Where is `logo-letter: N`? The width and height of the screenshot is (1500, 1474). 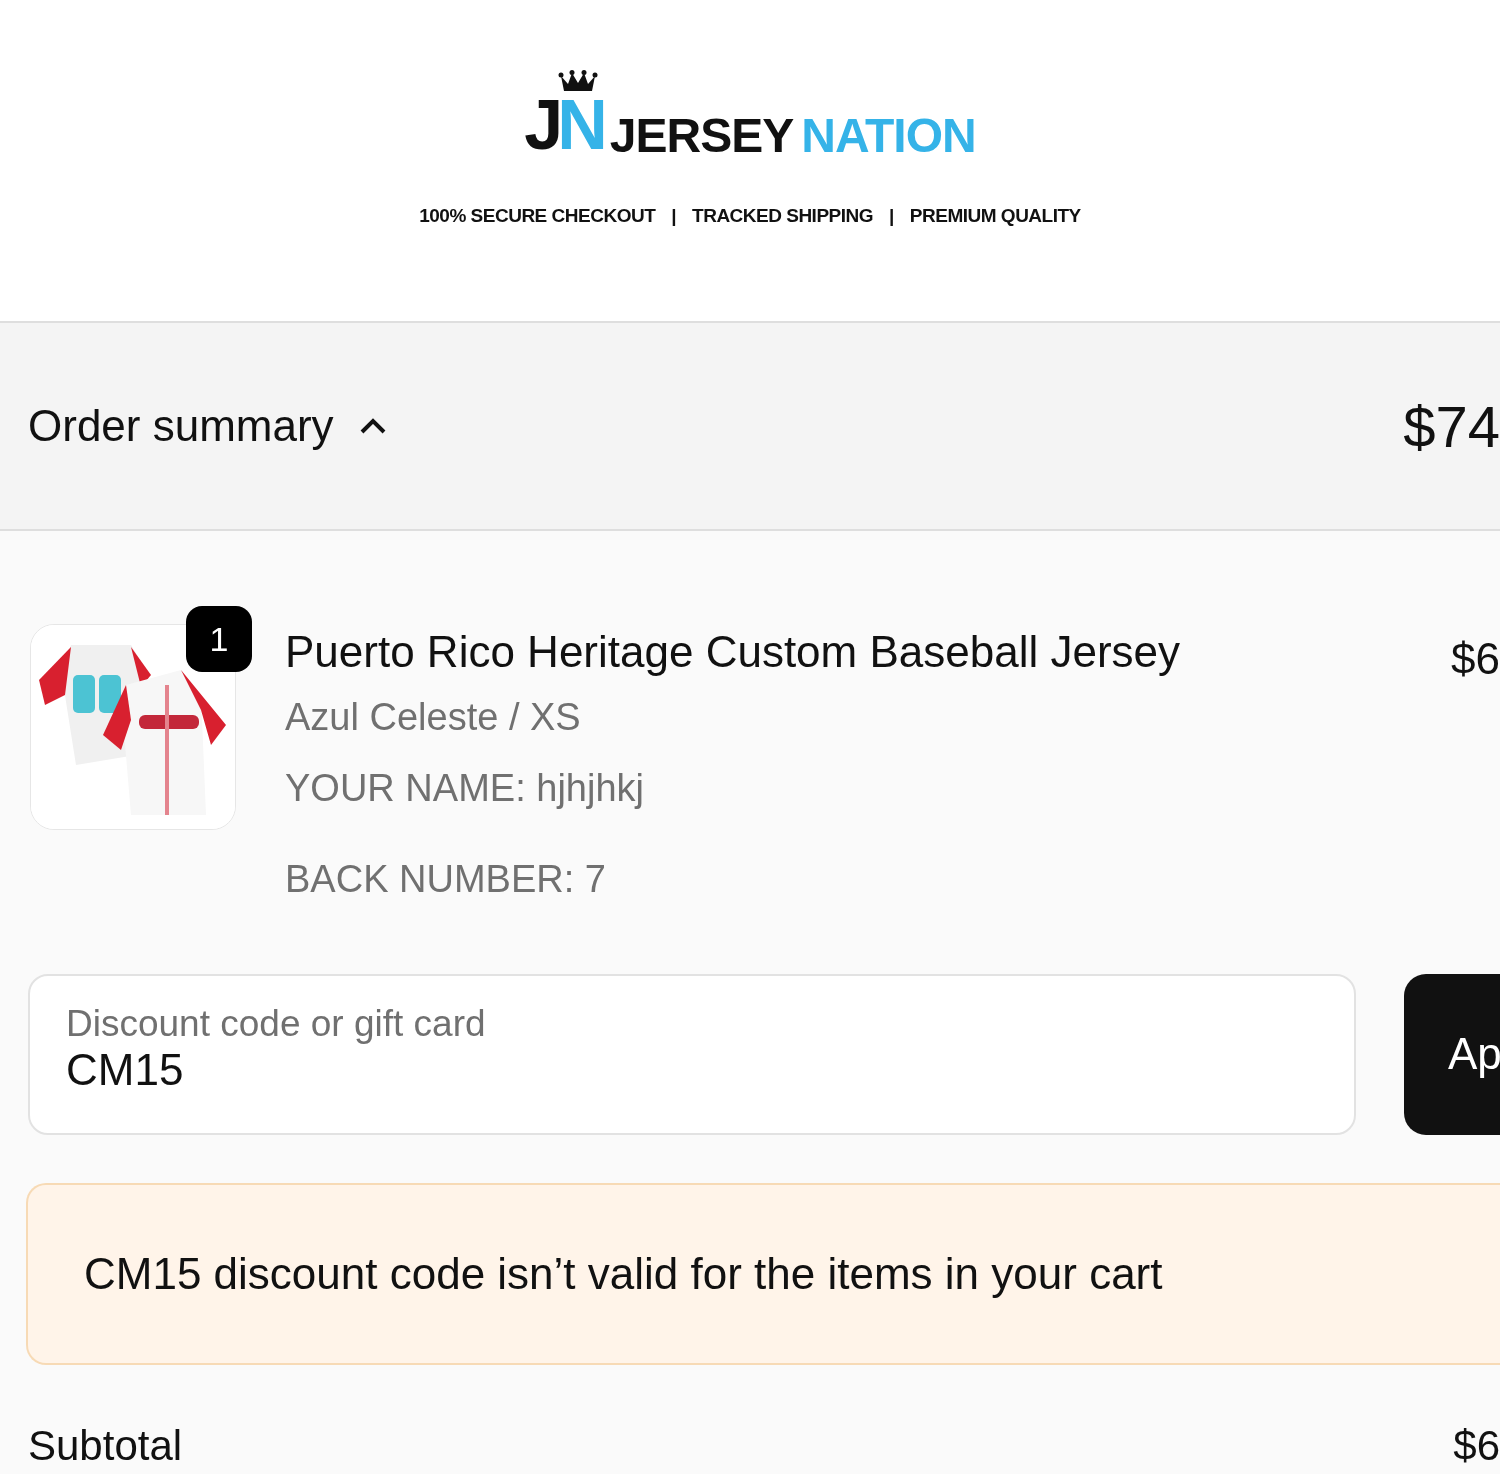 logo-letter: N is located at coordinates (579, 125).